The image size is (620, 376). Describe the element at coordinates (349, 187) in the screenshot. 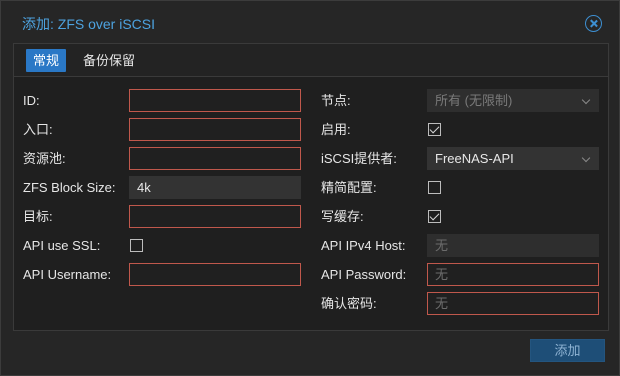

I see `thin-provision-label: 精简配置:` at that location.